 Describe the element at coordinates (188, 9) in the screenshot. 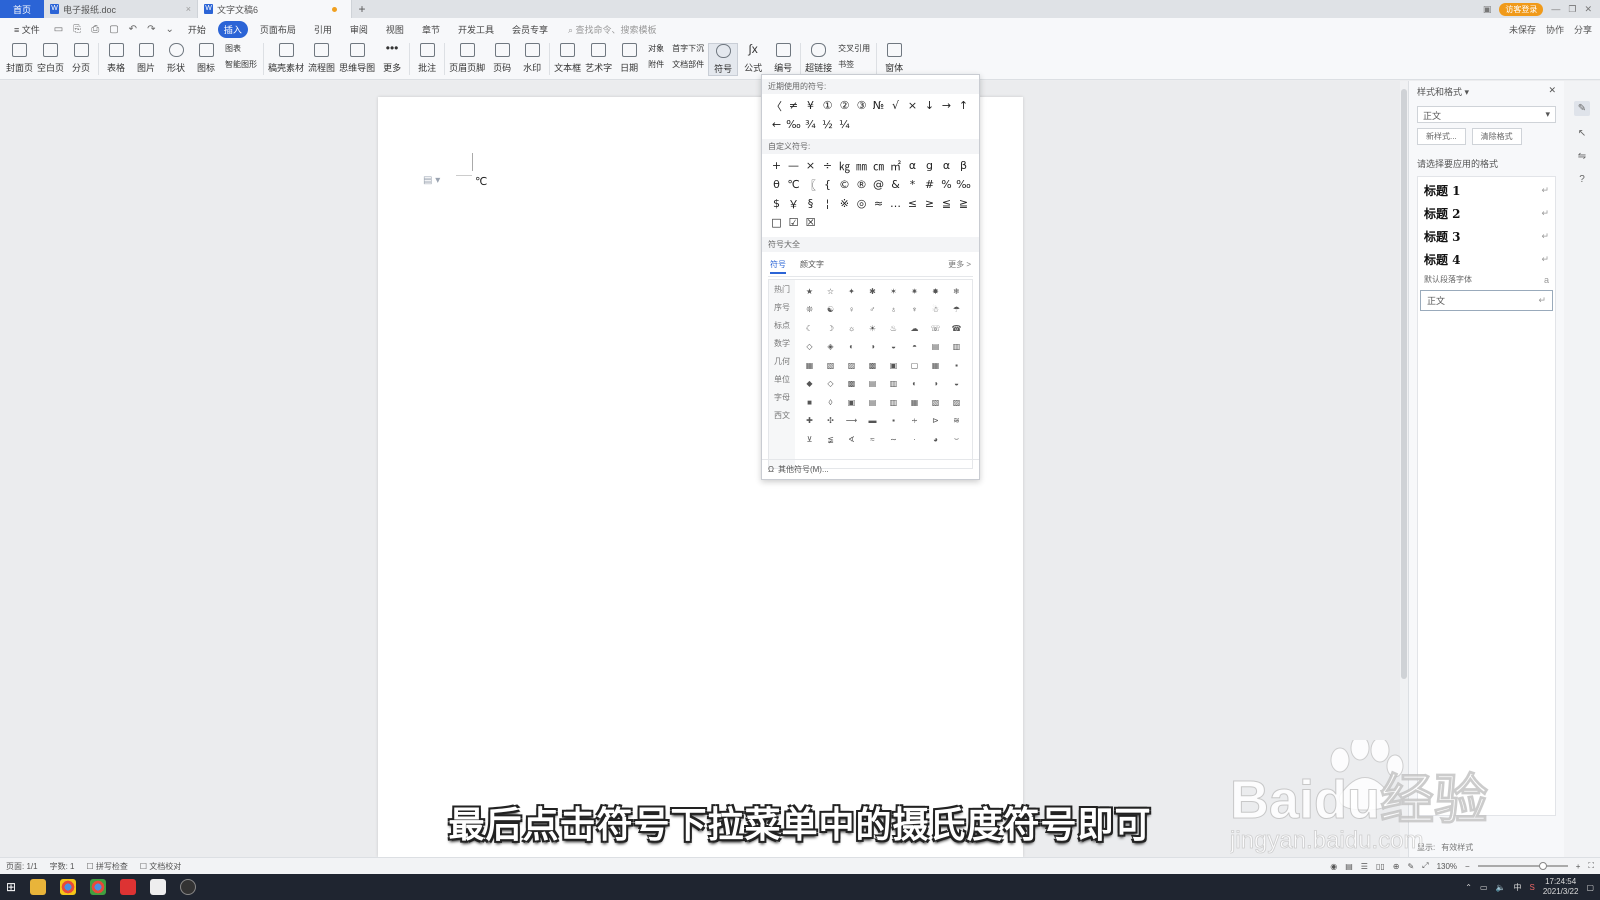

I see `close-icon: ×` at that location.